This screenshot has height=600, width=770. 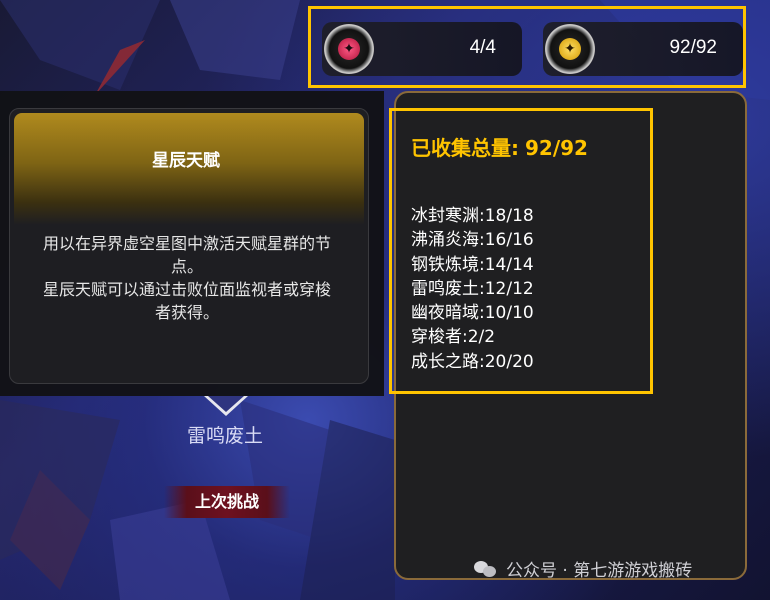 What do you see at coordinates (227, 502) in the screenshot?
I see `last-challenge-badge: 上次挑战` at bounding box center [227, 502].